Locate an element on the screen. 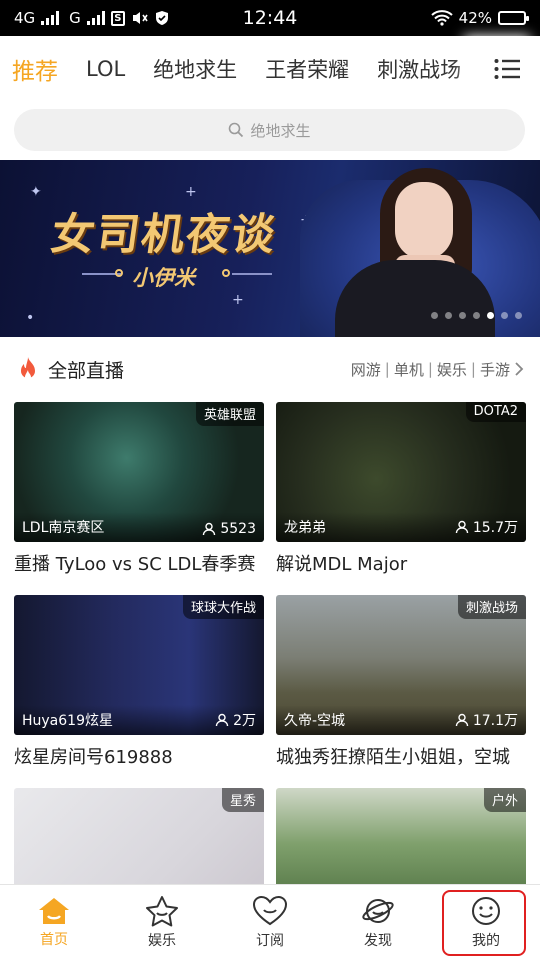 The width and height of the screenshot is (540, 960). planet-icon is located at coordinates (378, 911).